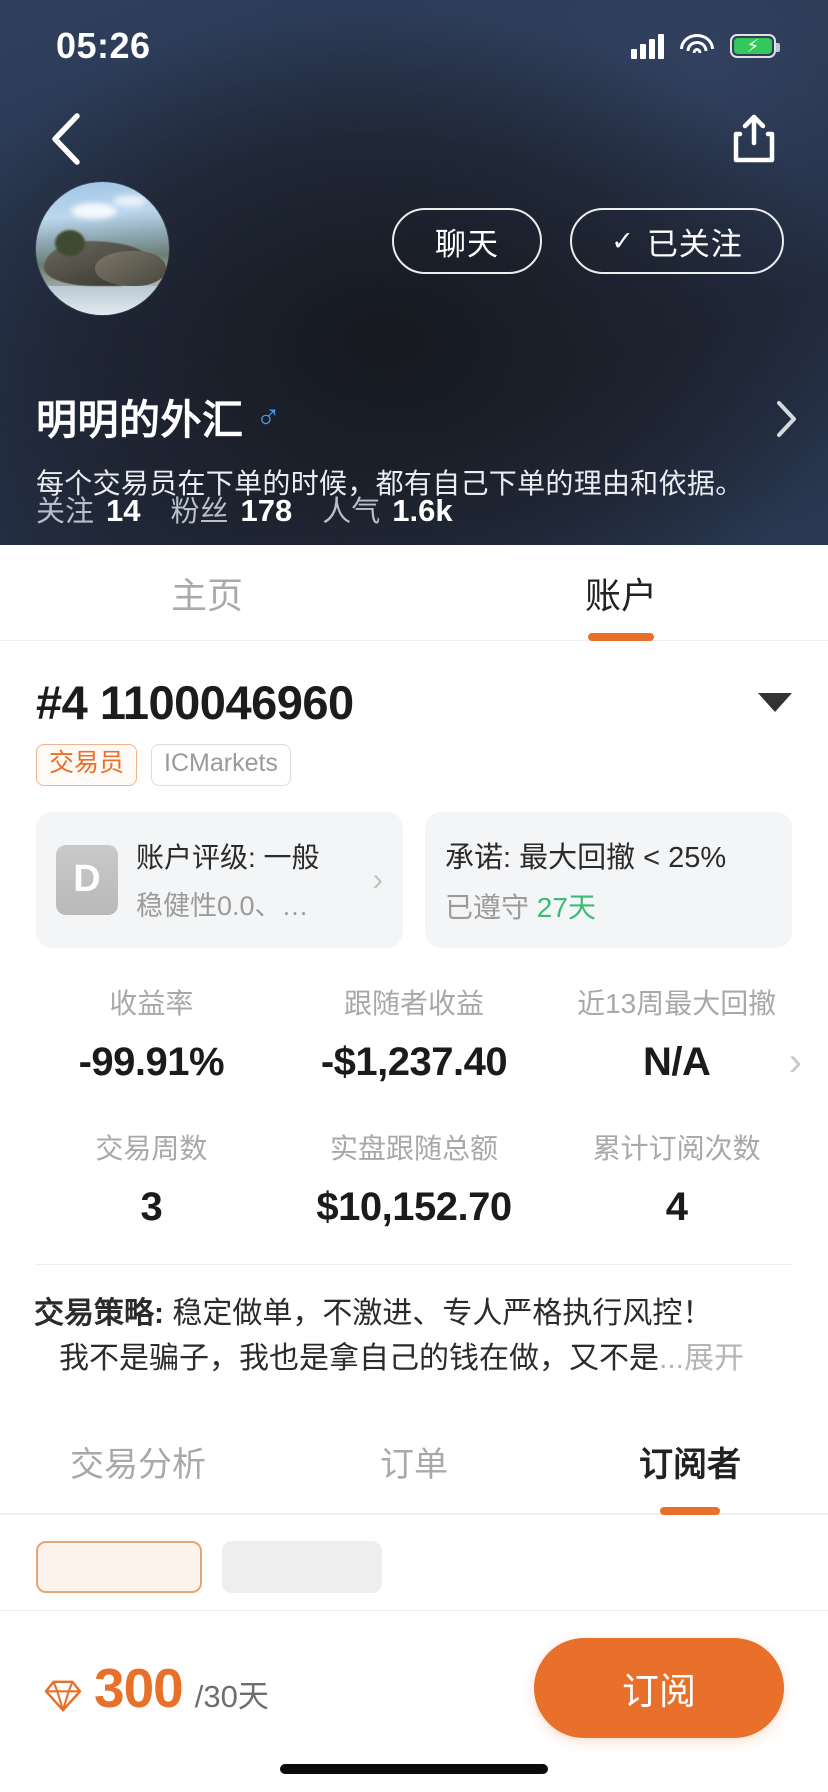  What do you see at coordinates (795, 1062) in the screenshot?
I see `stats-next-chevron-icon: ›` at bounding box center [795, 1062].